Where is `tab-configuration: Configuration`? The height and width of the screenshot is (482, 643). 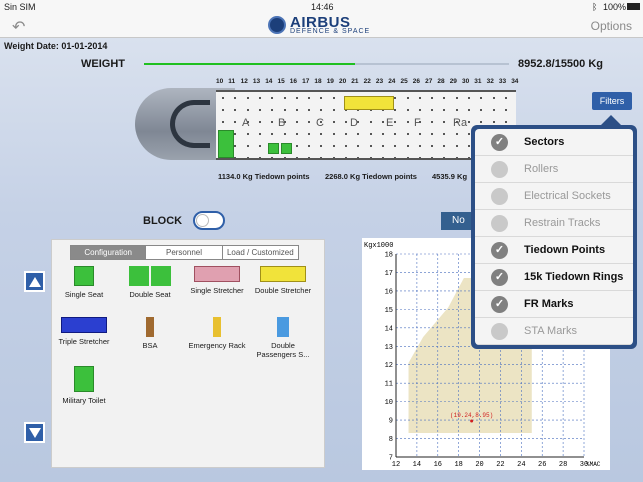
tab-configuration: Configuration is located at coordinates (109, 252).